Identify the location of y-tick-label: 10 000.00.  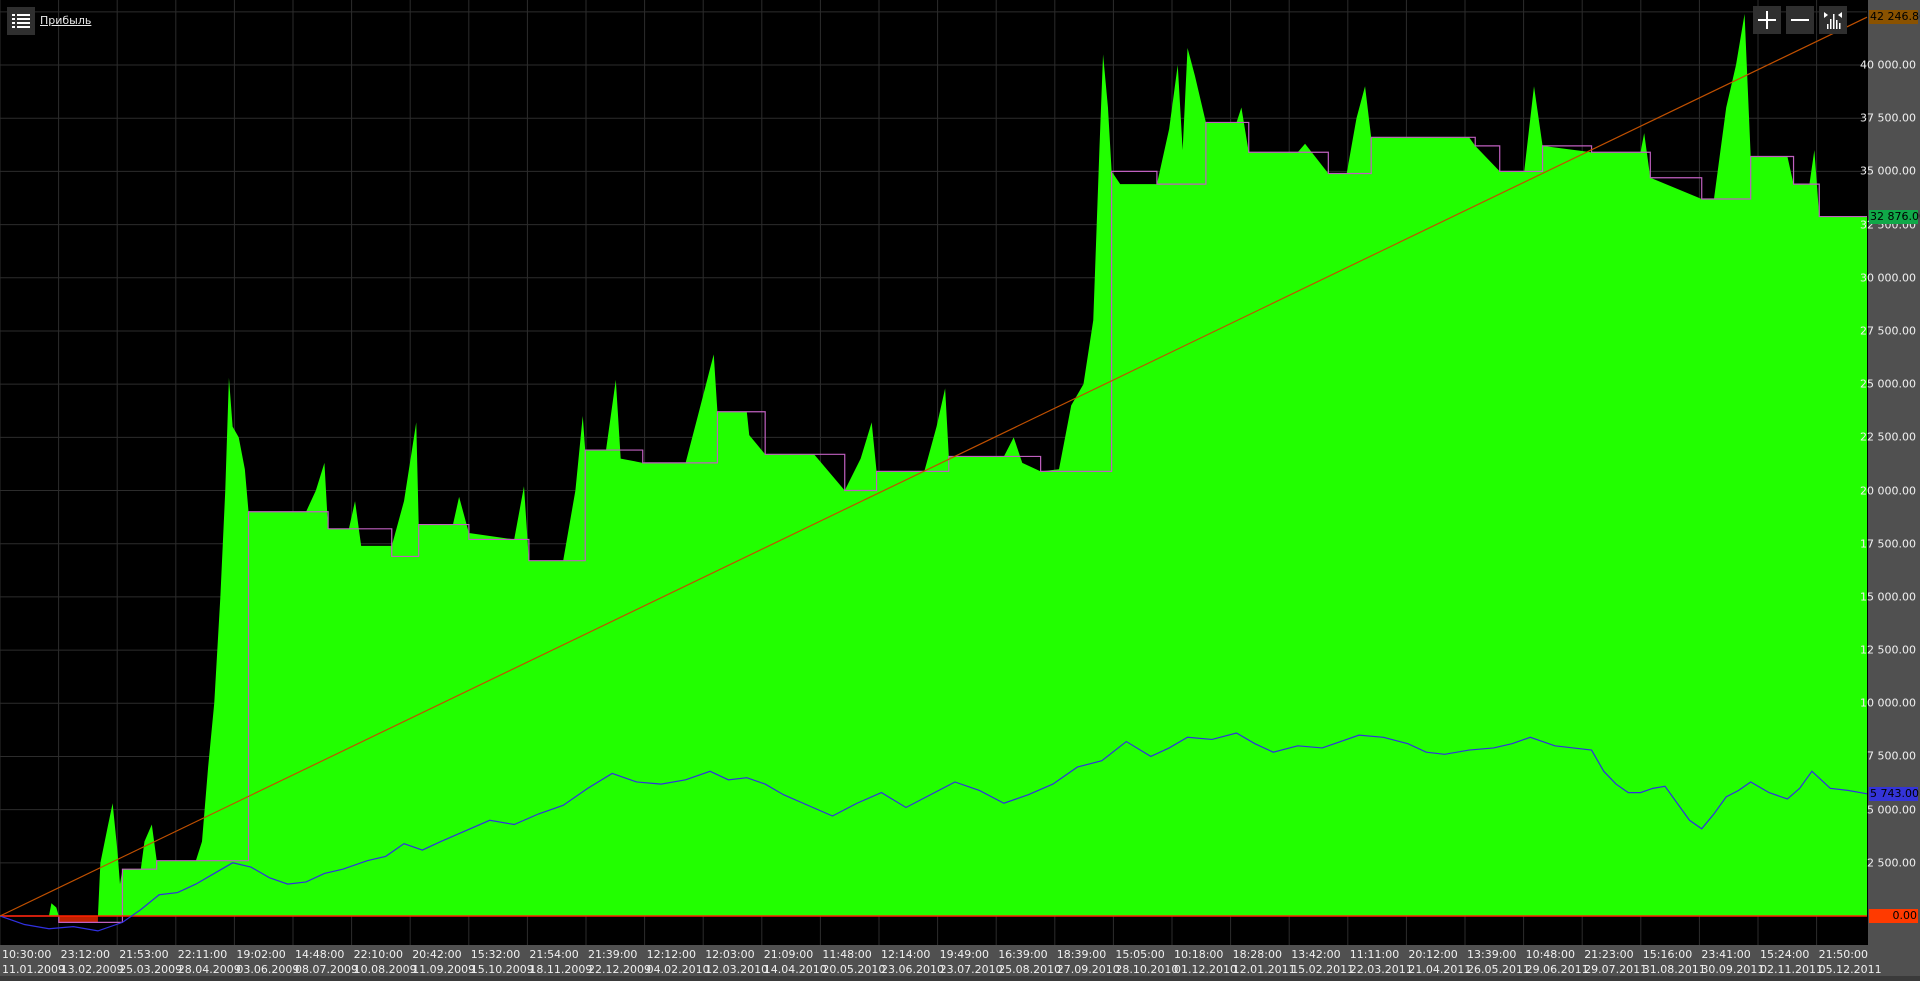
(1888, 703).